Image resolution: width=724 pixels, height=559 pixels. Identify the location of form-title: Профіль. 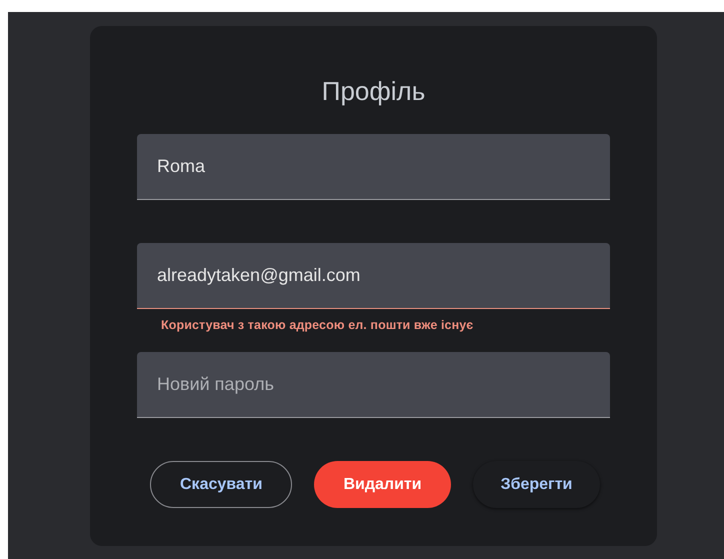
(374, 91).